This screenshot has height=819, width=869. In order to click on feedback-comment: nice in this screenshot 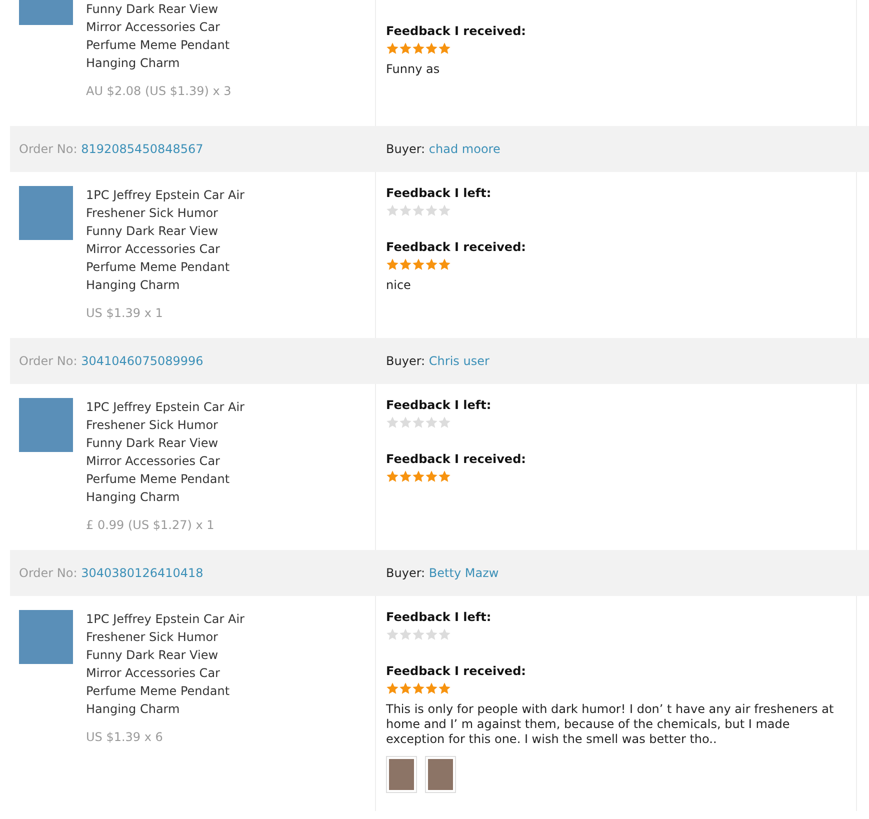, I will do `click(399, 285)`.